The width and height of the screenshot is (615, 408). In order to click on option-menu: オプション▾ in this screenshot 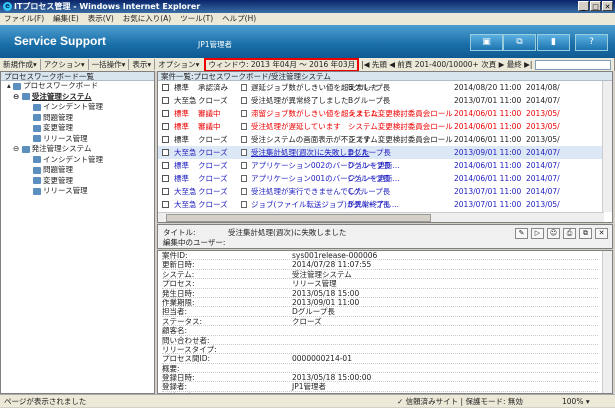, I will do `click(178, 64)`.